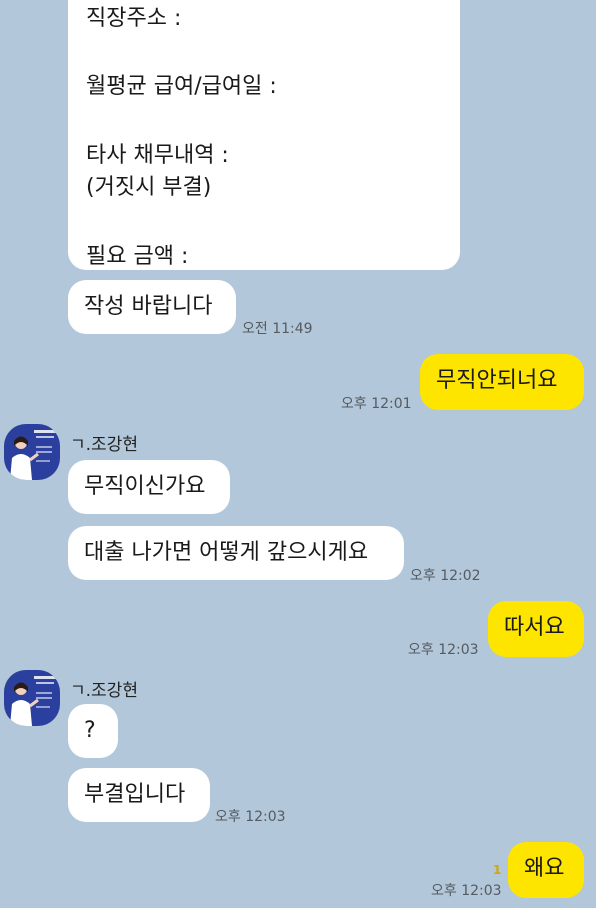  Describe the element at coordinates (137, 256) in the screenshot. I see `form-line-amount: 필요 금액 :` at that location.